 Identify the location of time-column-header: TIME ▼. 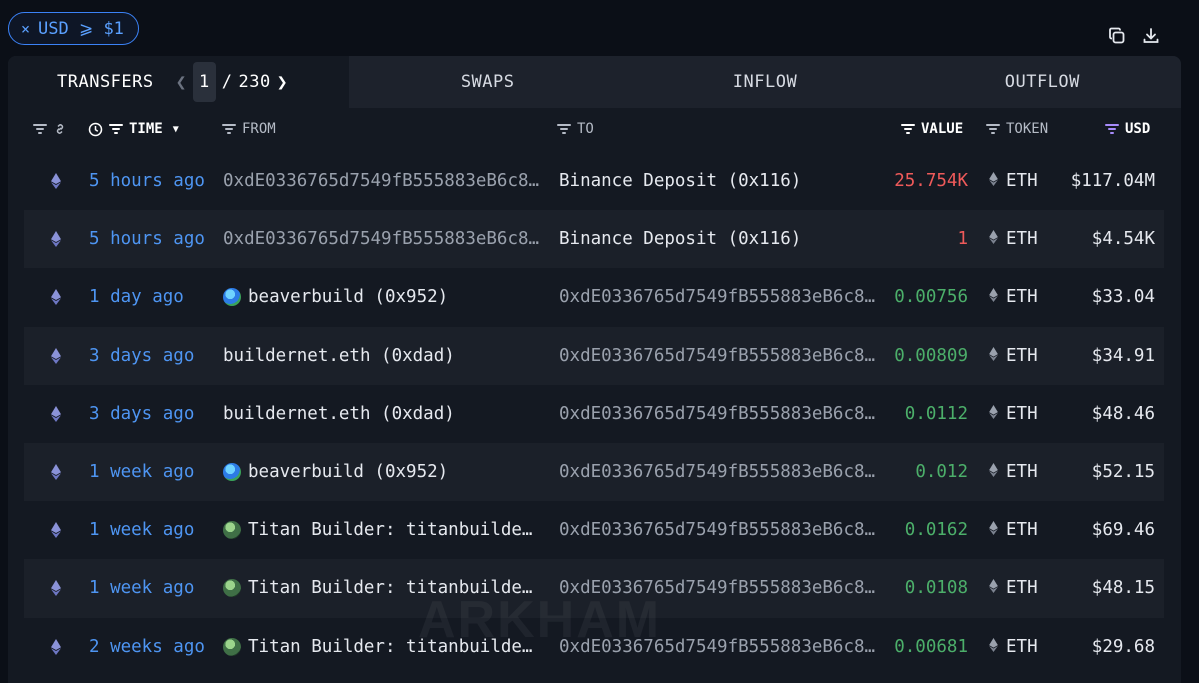
(133, 129).